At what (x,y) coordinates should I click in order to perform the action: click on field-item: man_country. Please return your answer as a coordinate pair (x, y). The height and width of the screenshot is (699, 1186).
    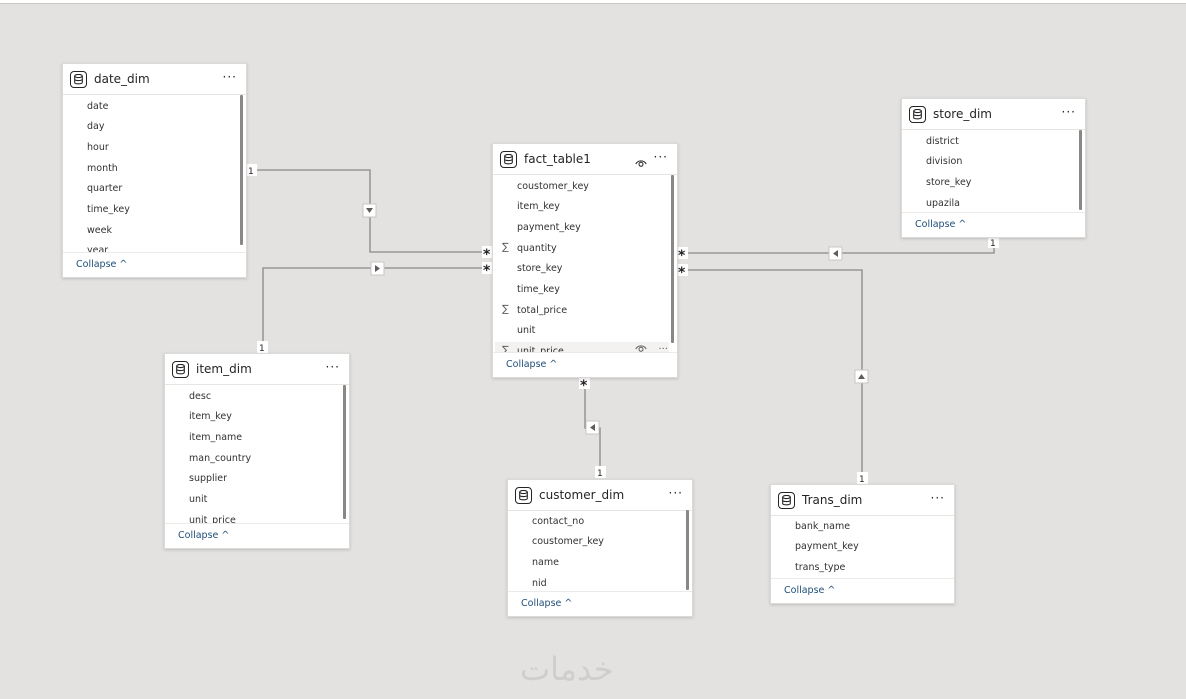
    Looking at the image, I should click on (220, 459).